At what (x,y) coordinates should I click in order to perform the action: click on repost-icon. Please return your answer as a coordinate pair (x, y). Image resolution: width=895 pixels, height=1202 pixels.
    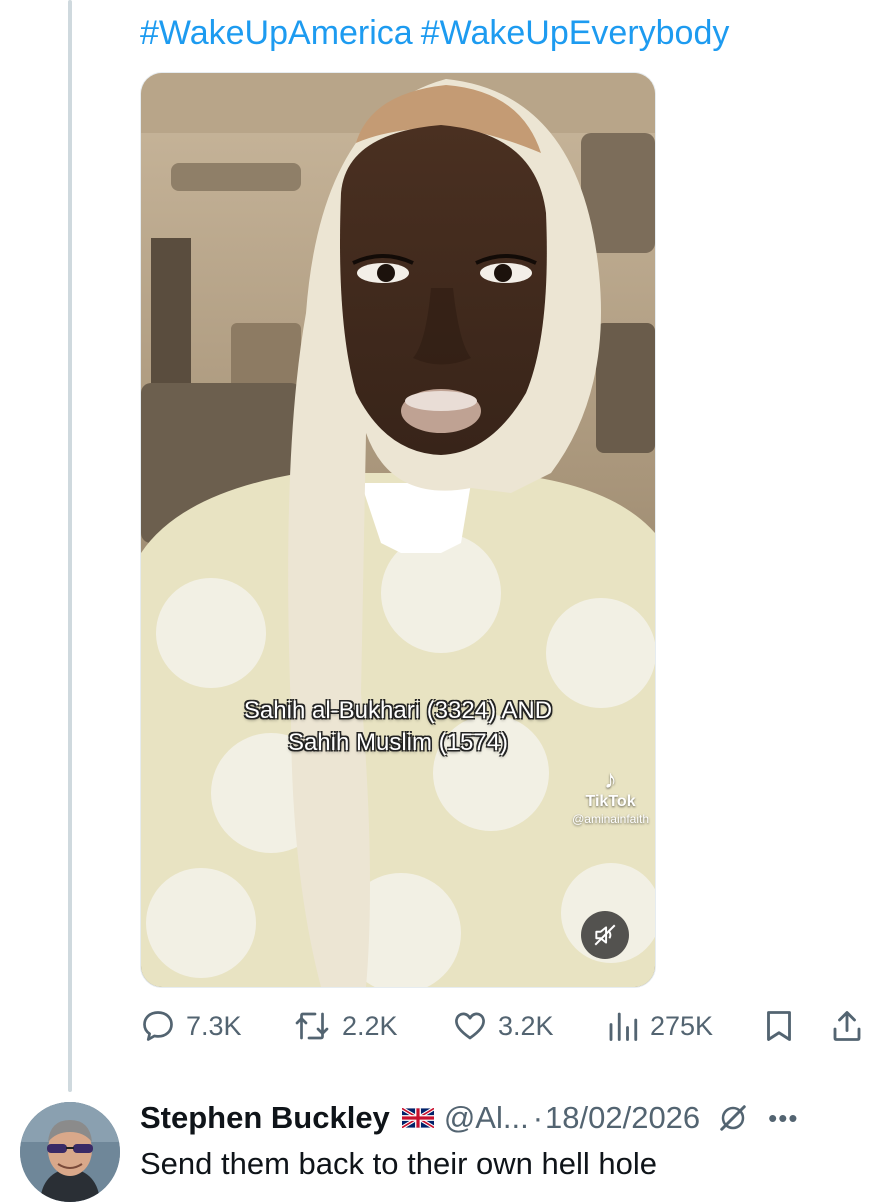
    Looking at the image, I should click on (312, 1026).